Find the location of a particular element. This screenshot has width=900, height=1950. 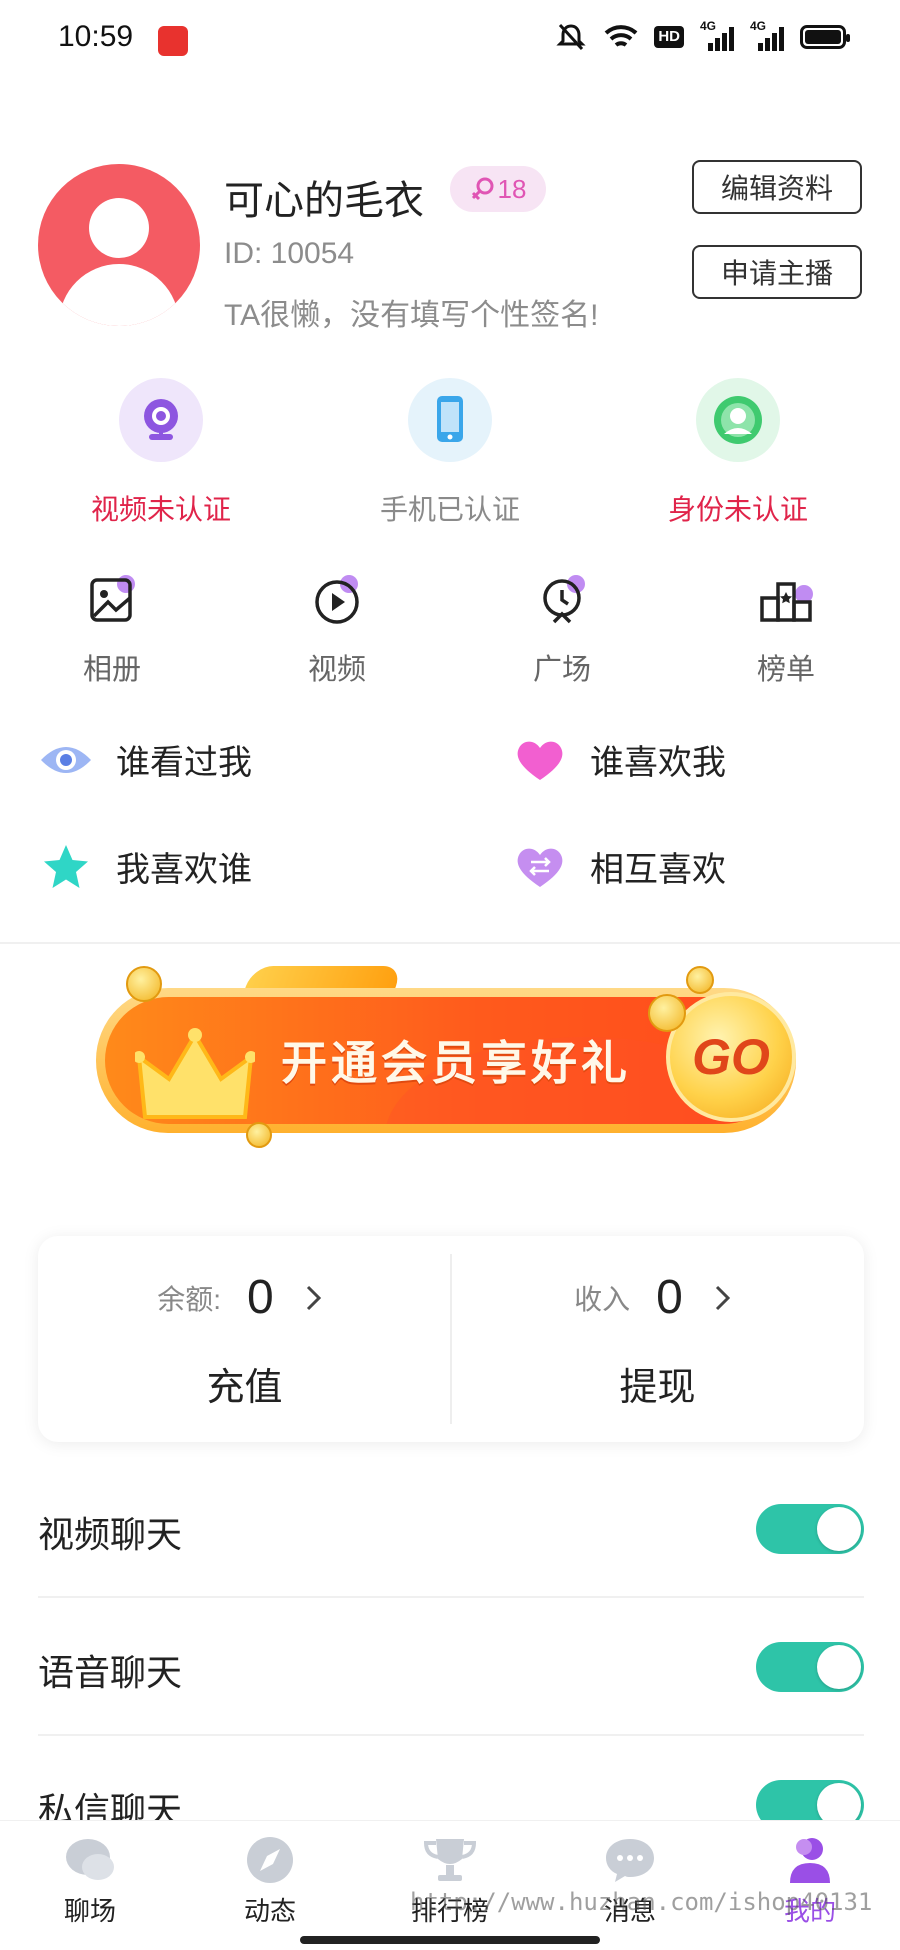

feature-ranking: 榜单 is located at coordinates (786, 629).